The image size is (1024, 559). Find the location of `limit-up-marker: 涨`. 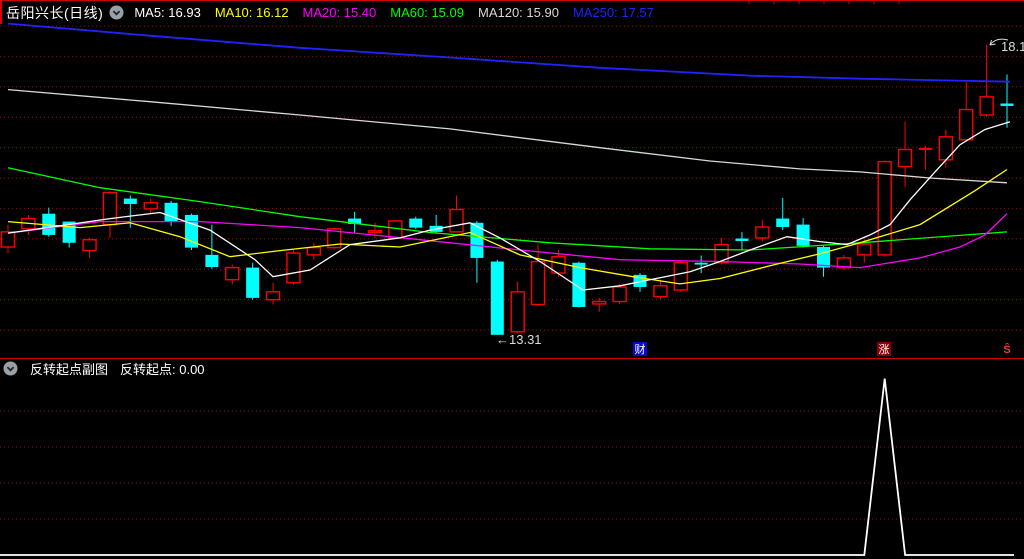

limit-up-marker: 涨 is located at coordinates (884, 349).